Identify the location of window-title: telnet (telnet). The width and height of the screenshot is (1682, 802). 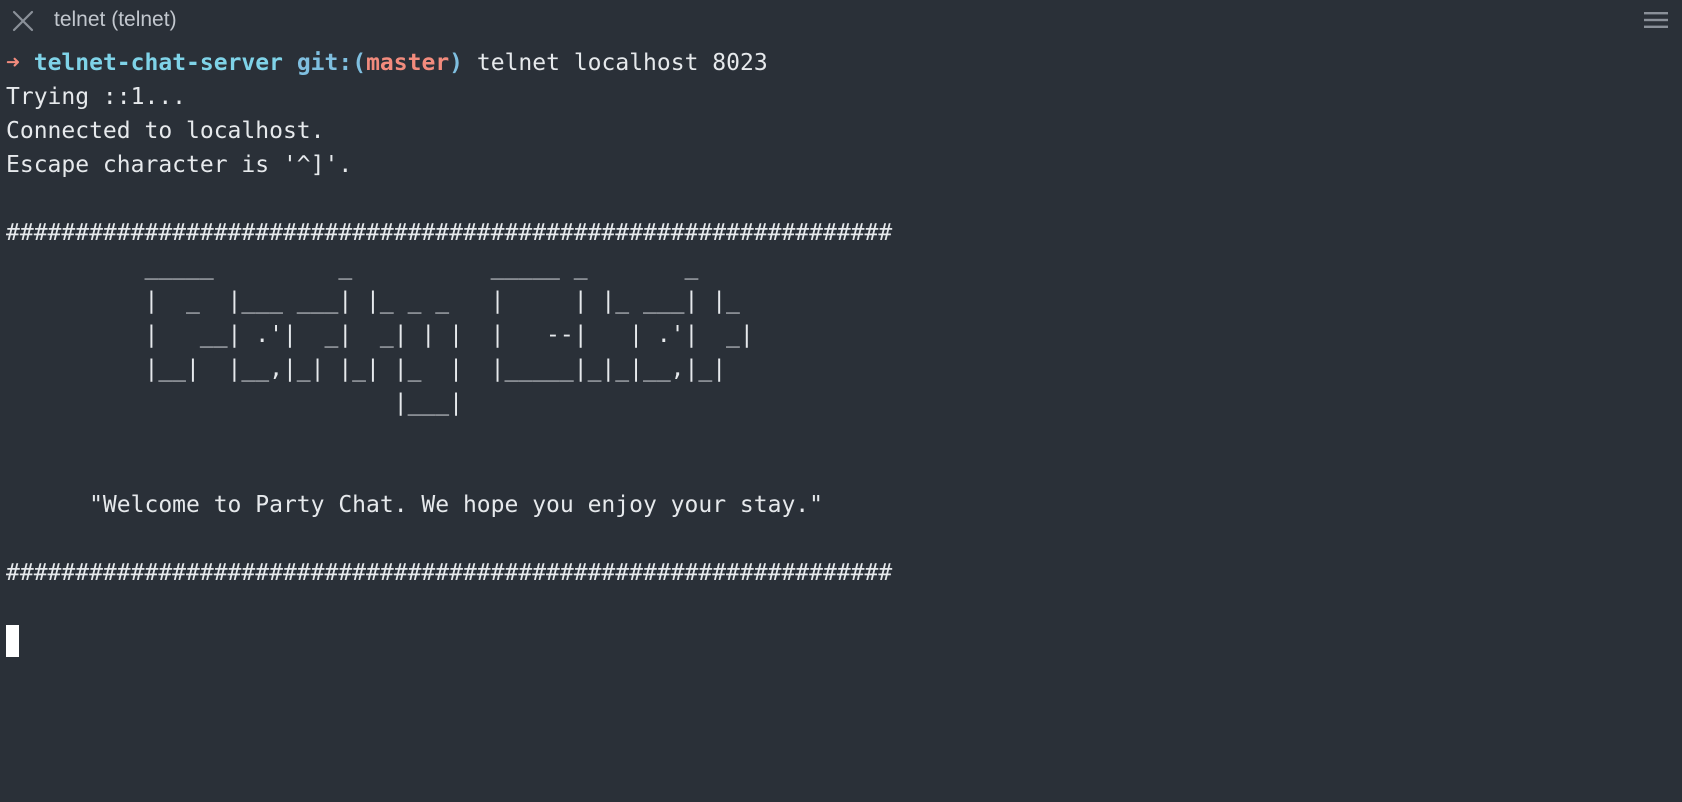
(115, 19).